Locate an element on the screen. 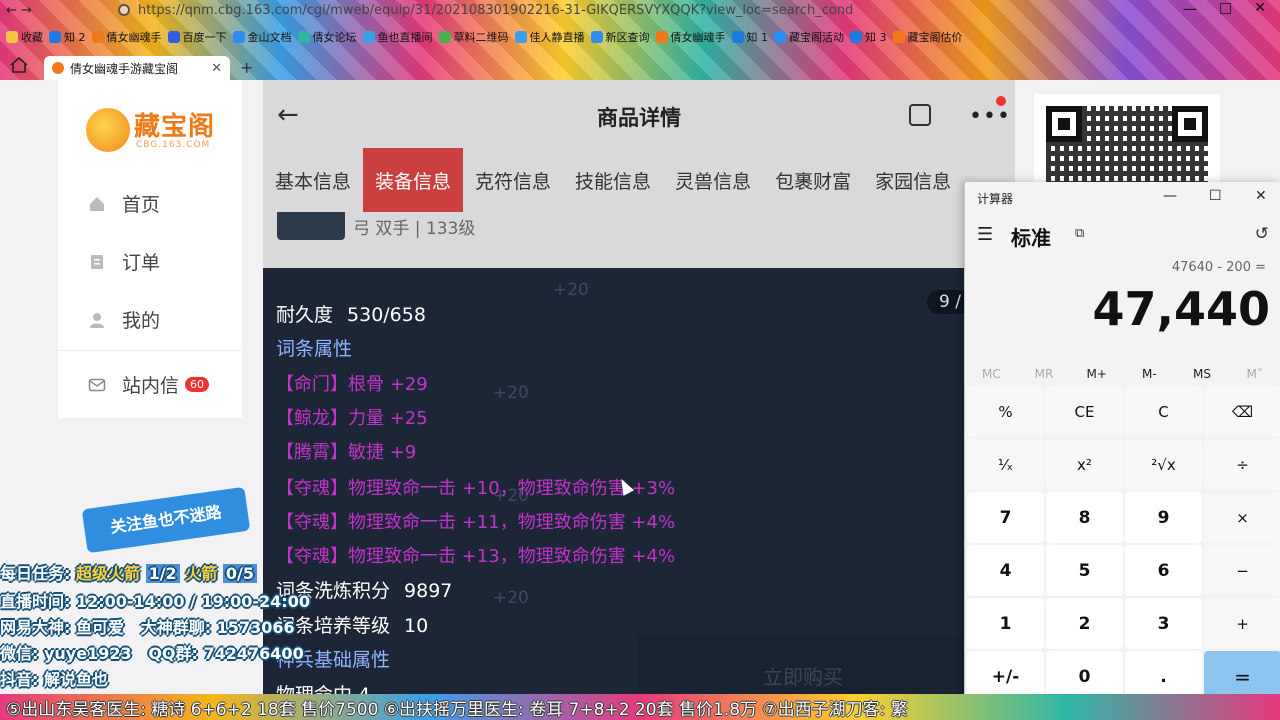  daily-task-line: 每日任务: 超级火箭 1/2 火箭 0/5 is located at coordinates (128, 572).